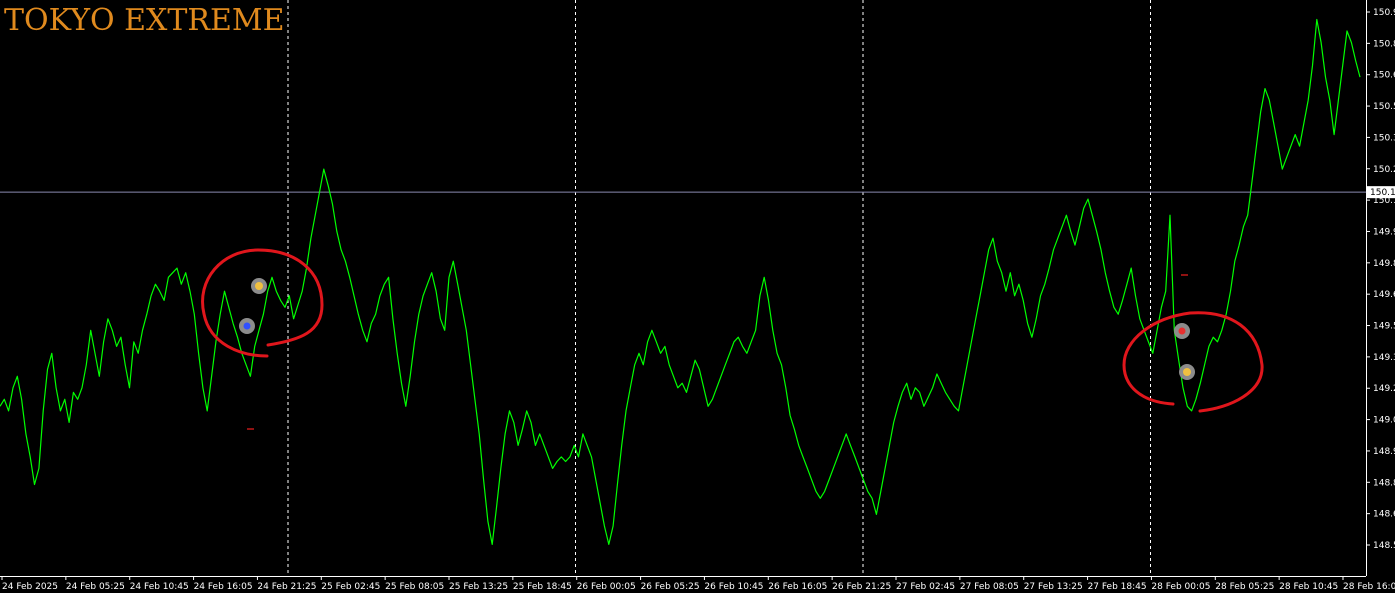 This screenshot has height=593, width=1395. Describe the element at coordinates (1384, 232) in the screenshot. I see `price-tick-label: 149.9` at that location.